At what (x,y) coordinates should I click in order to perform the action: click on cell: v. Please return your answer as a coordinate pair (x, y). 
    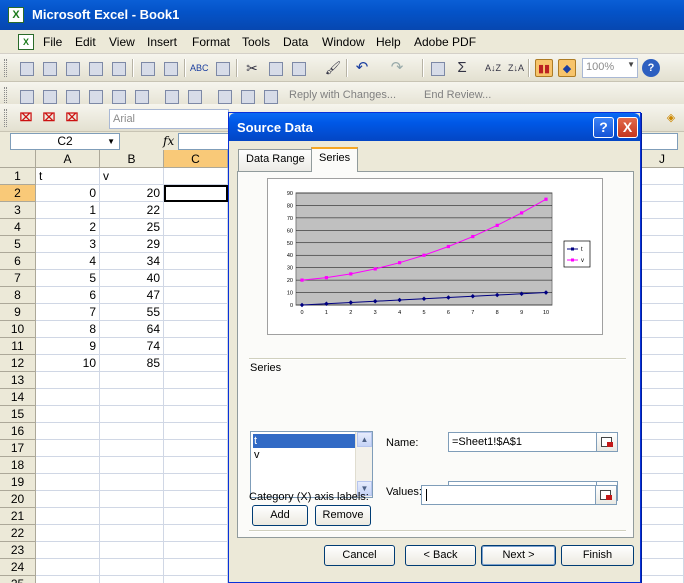
    Looking at the image, I should click on (132, 176).